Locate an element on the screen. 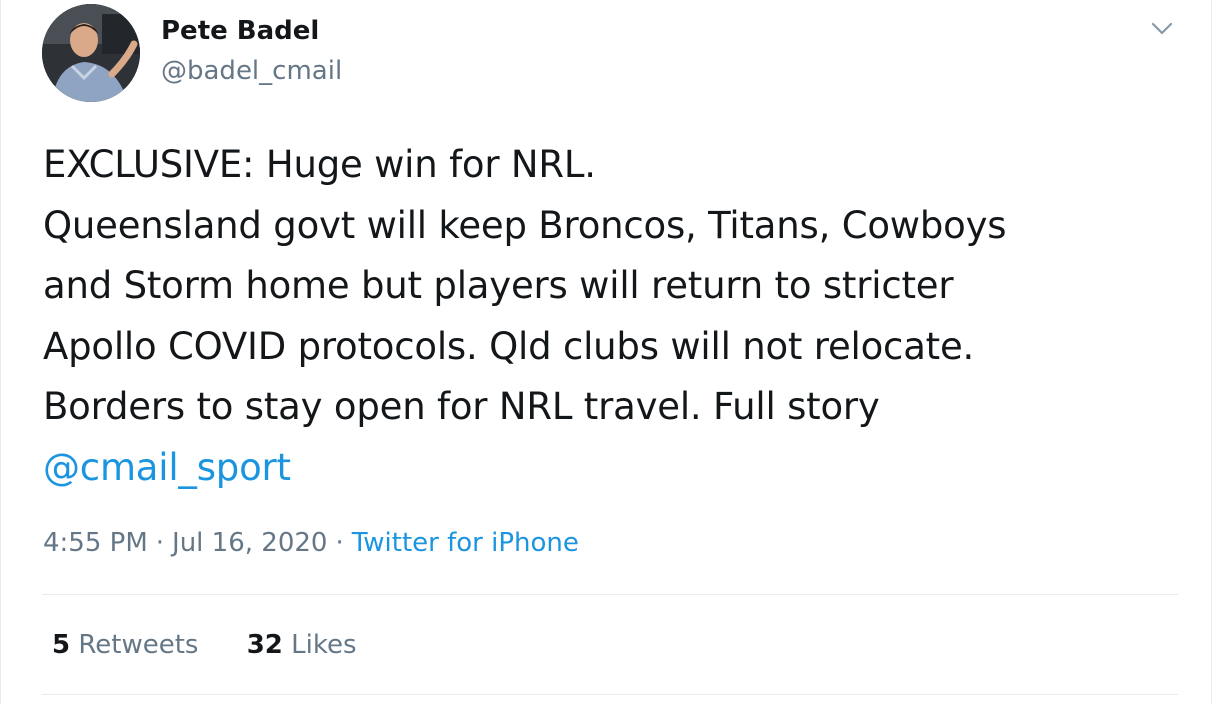  likes-stat: 32 Likes is located at coordinates (302, 645).